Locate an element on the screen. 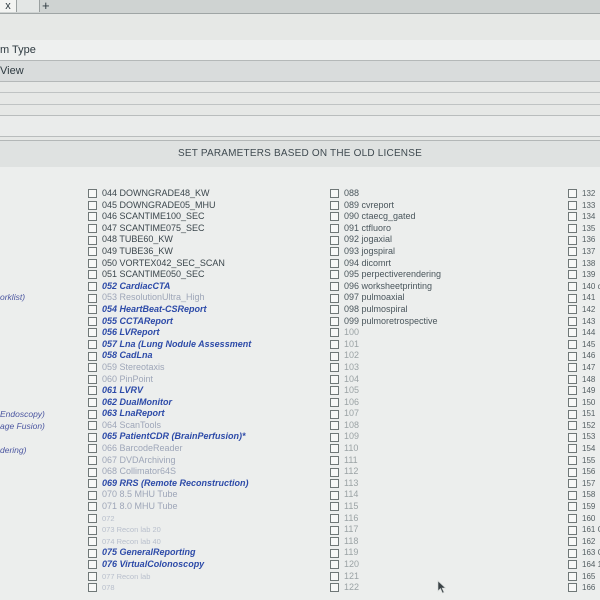 The height and width of the screenshot is (600, 600). license-option: 148 is located at coordinates (584, 380).